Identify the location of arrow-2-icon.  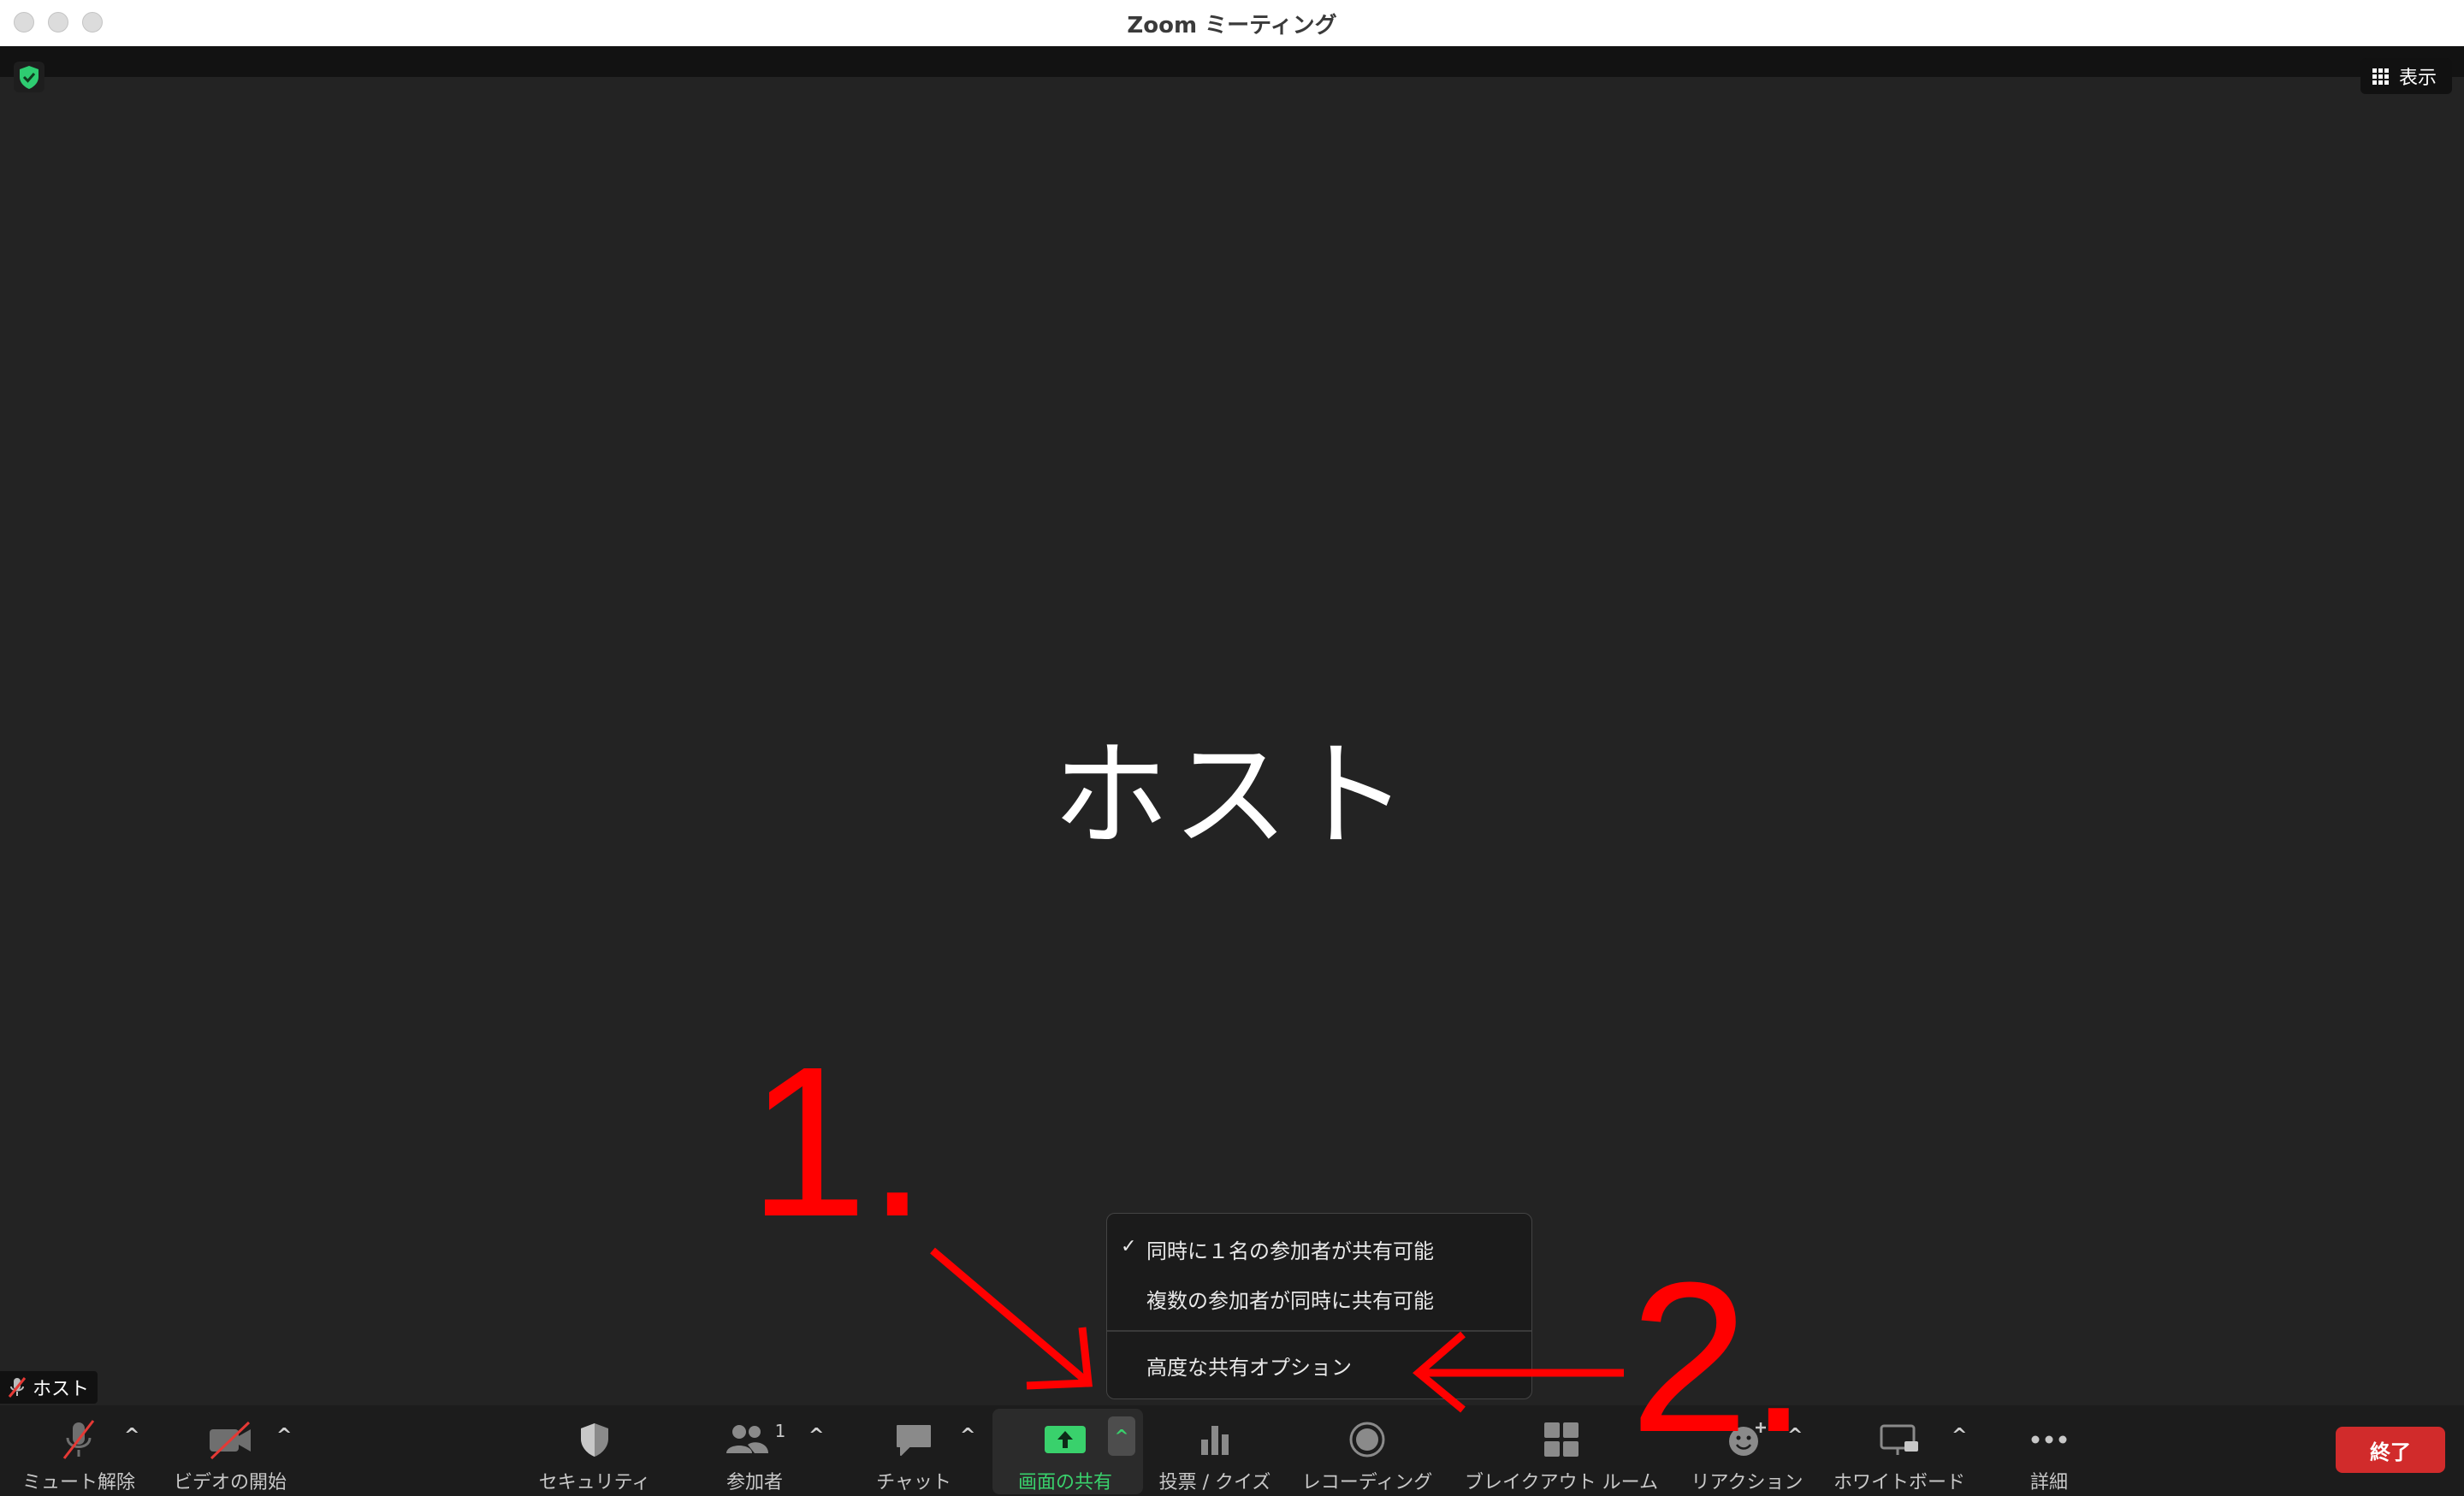
(1518, 1372).